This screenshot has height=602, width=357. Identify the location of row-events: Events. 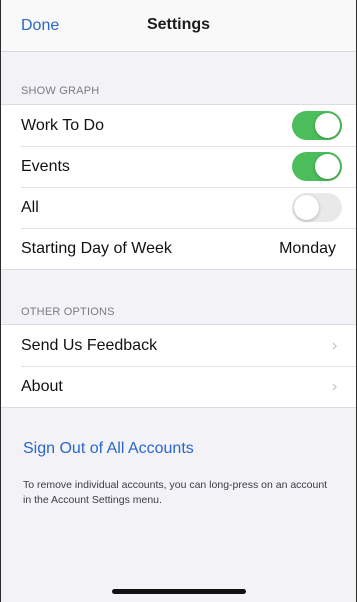
(178, 166).